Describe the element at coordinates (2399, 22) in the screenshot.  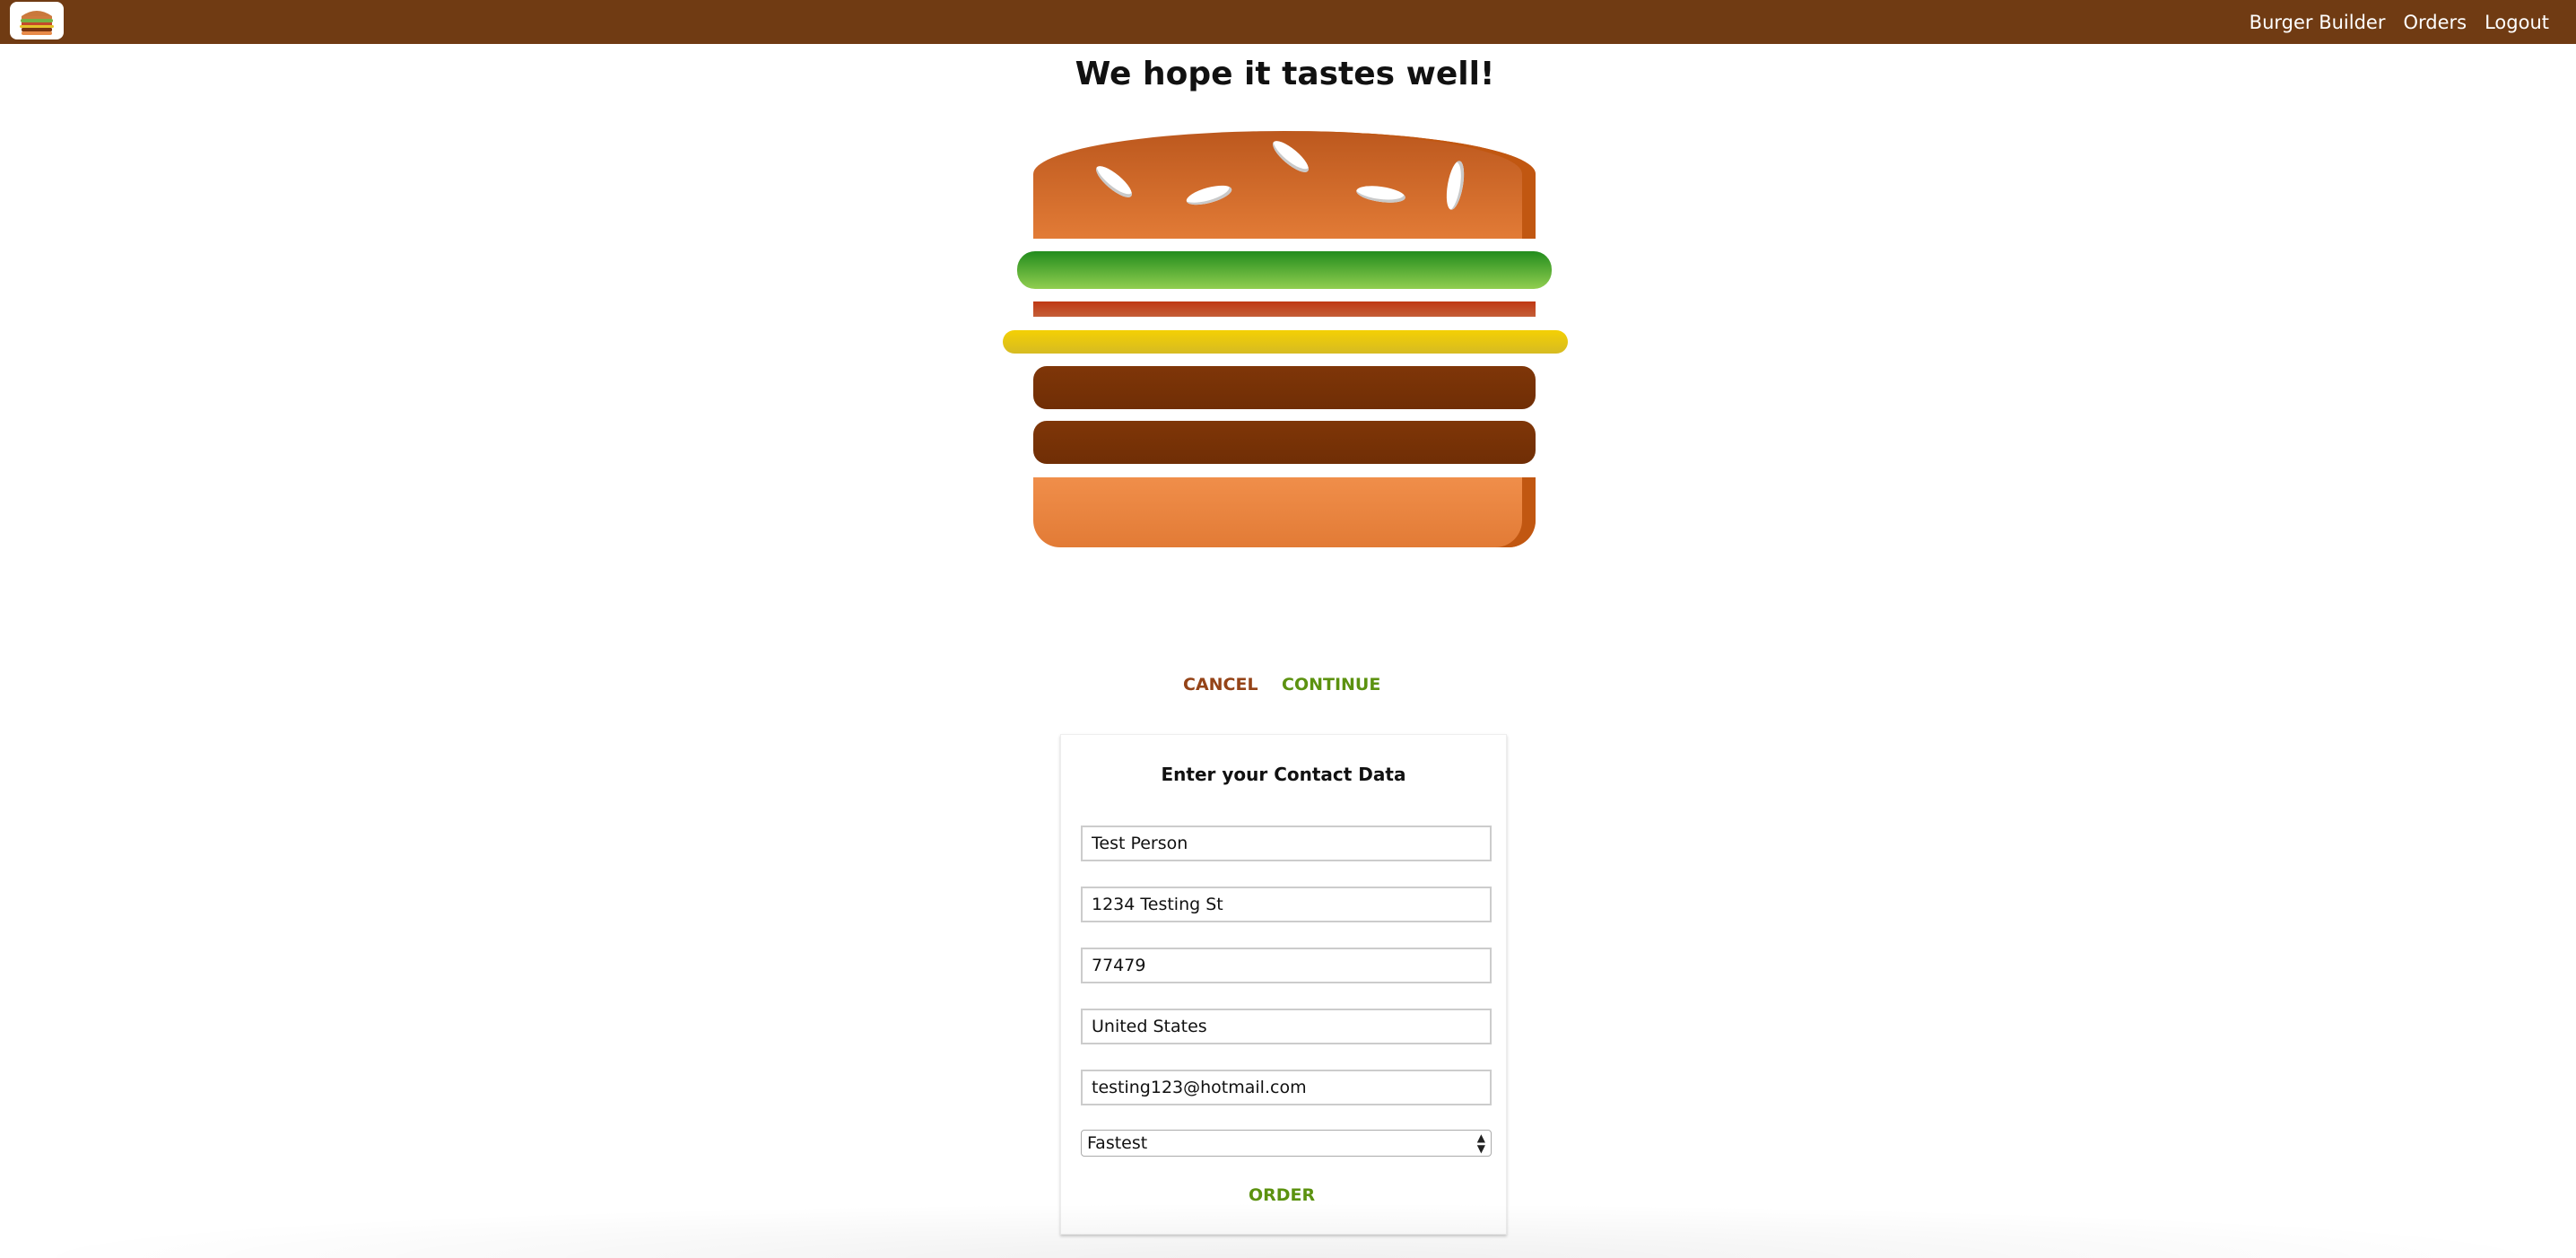
I see `nav-menu: Burger Builder Orders Logout` at that location.